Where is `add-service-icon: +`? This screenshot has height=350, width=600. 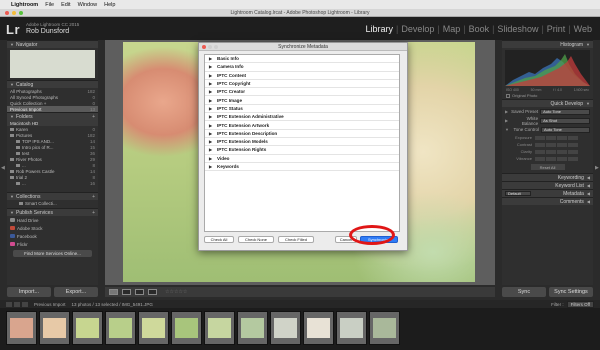
add-service-icon: + is located at coordinates (93, 213).